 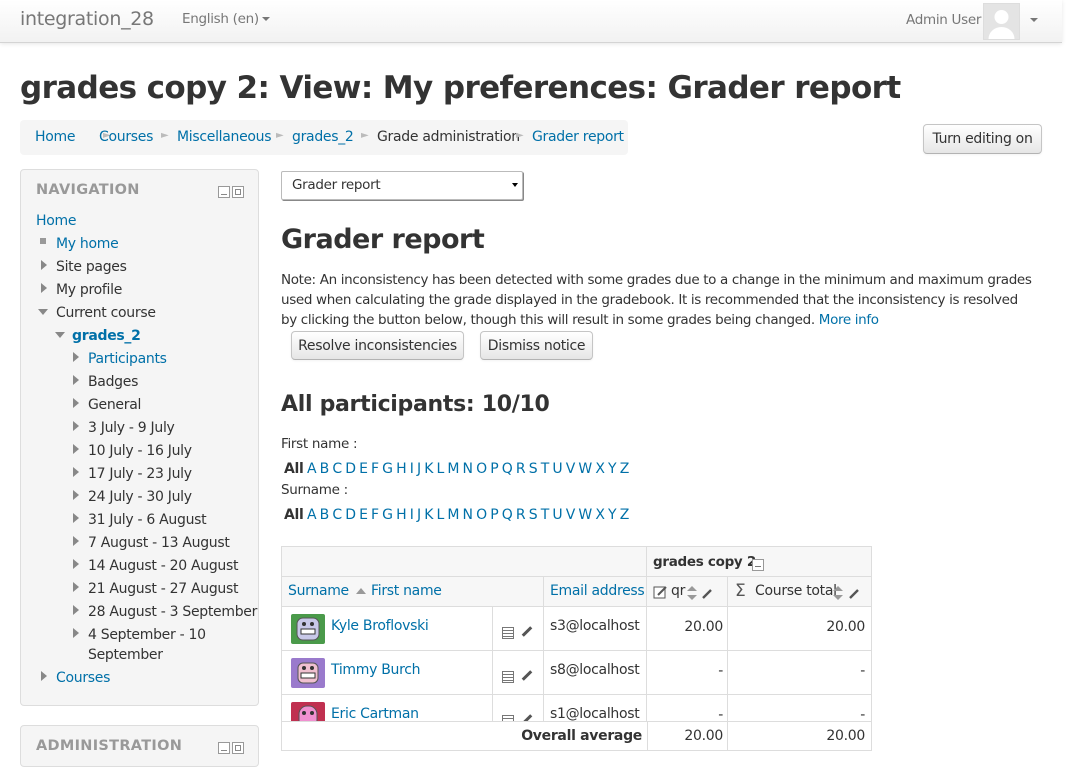 What do you see at coordinates (796, 591) in the screenshot?
I see `course-total-label: Course total` at bounding box center [796, 591].